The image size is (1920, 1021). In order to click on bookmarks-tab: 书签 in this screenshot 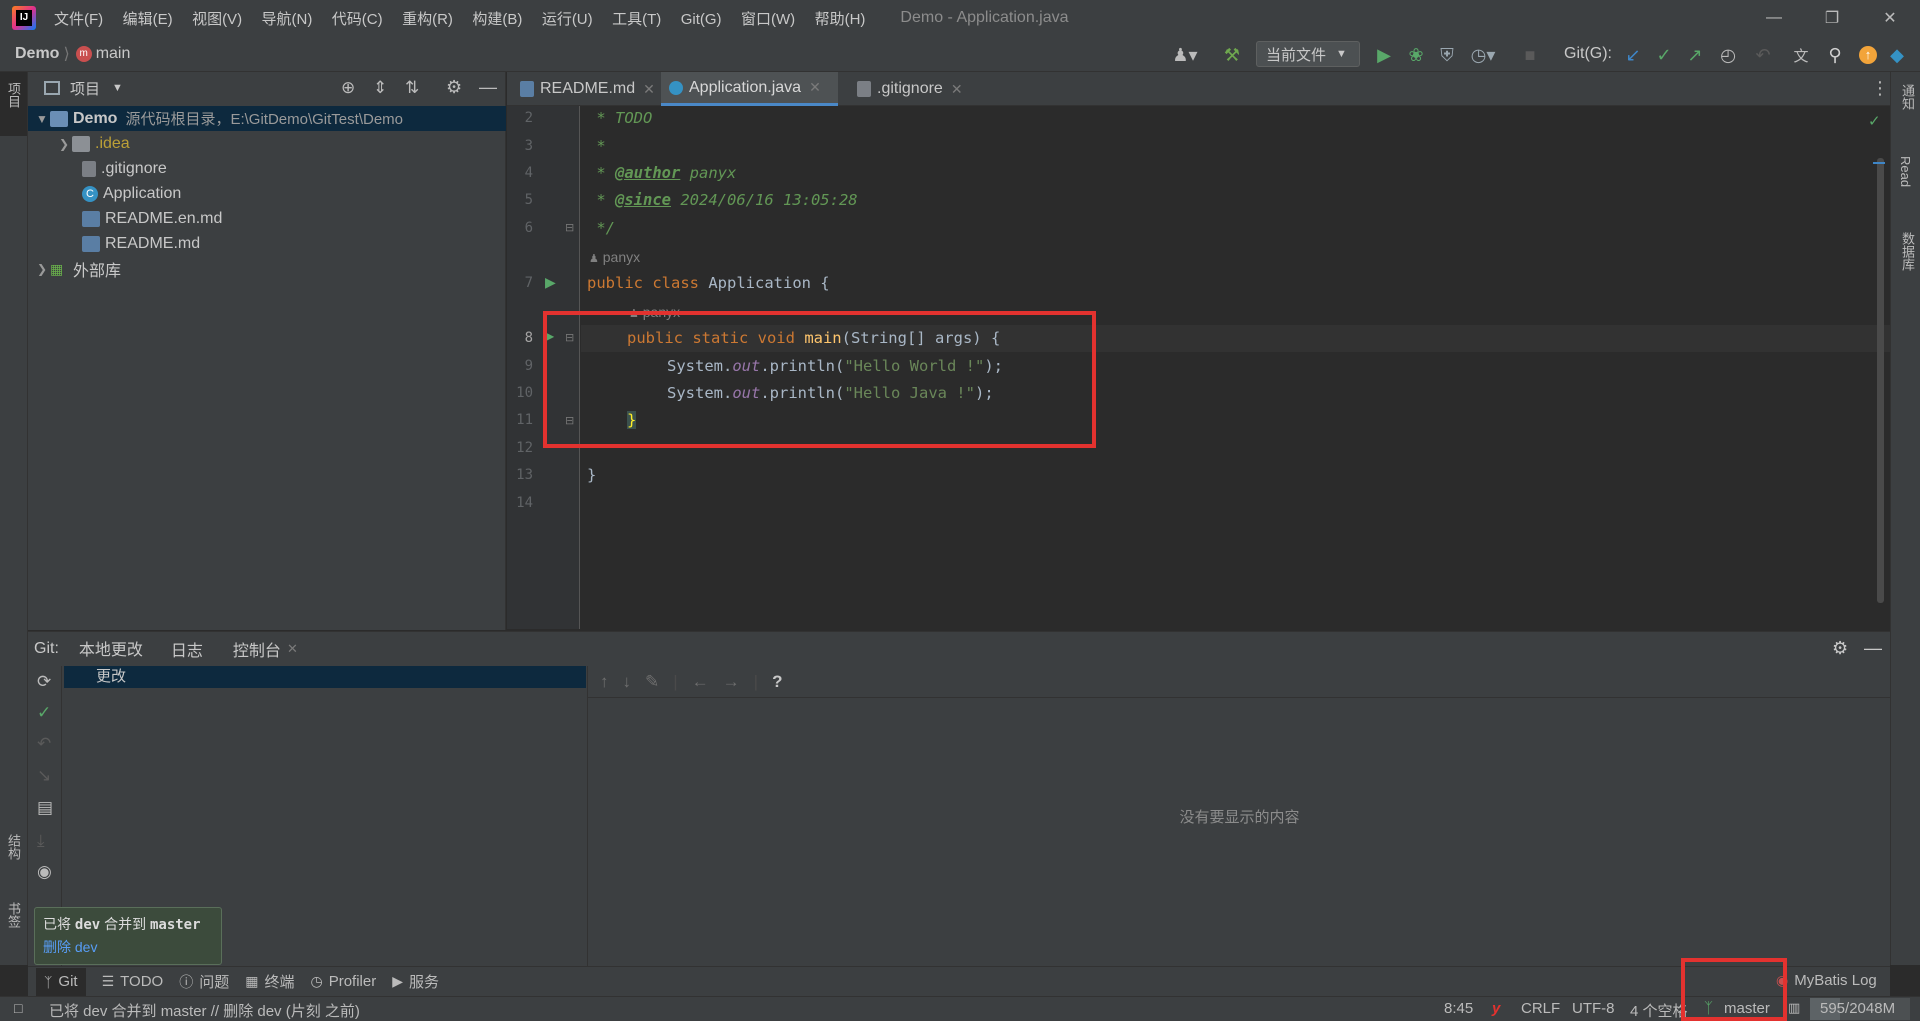, I will do `click(13, 915)`.